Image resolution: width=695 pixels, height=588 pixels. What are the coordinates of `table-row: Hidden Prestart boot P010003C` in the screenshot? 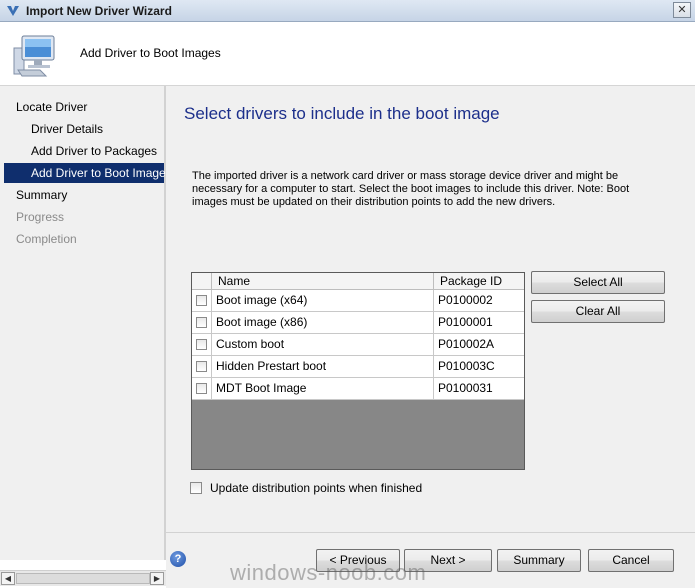 It's located at (358, 367).